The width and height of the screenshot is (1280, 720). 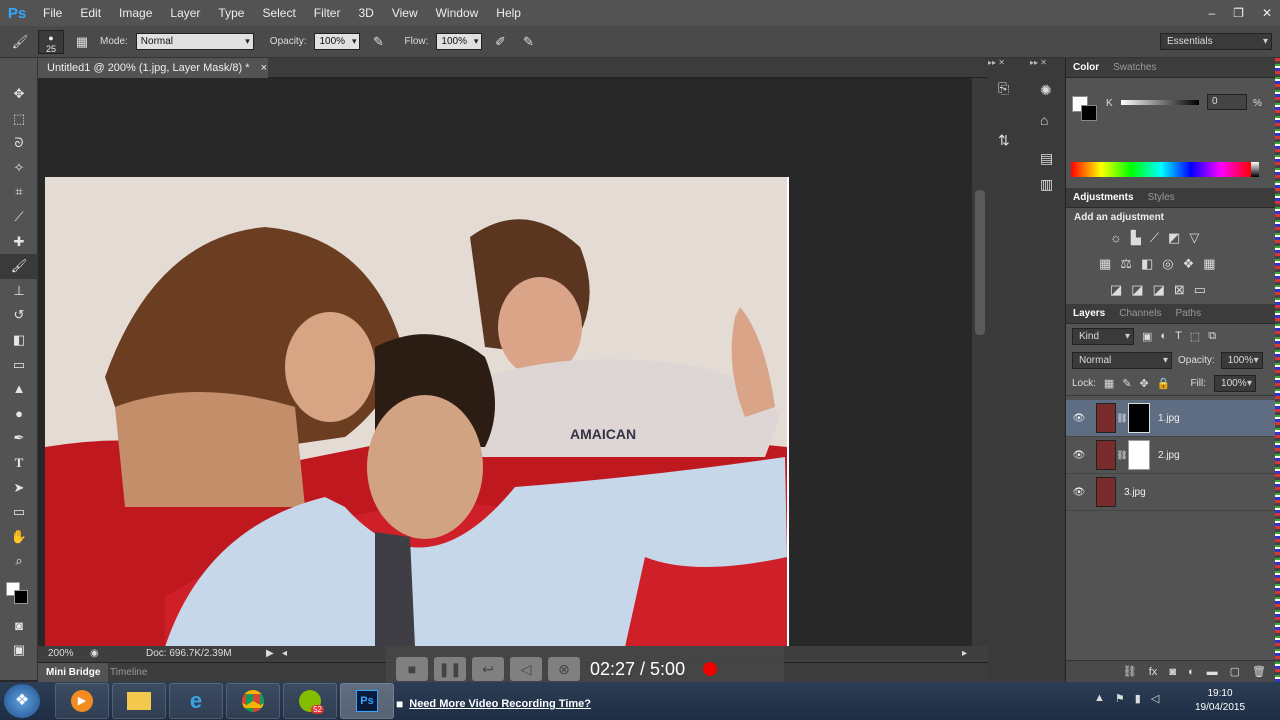 I want to click on color-swatches, so click(x=18, y=594).